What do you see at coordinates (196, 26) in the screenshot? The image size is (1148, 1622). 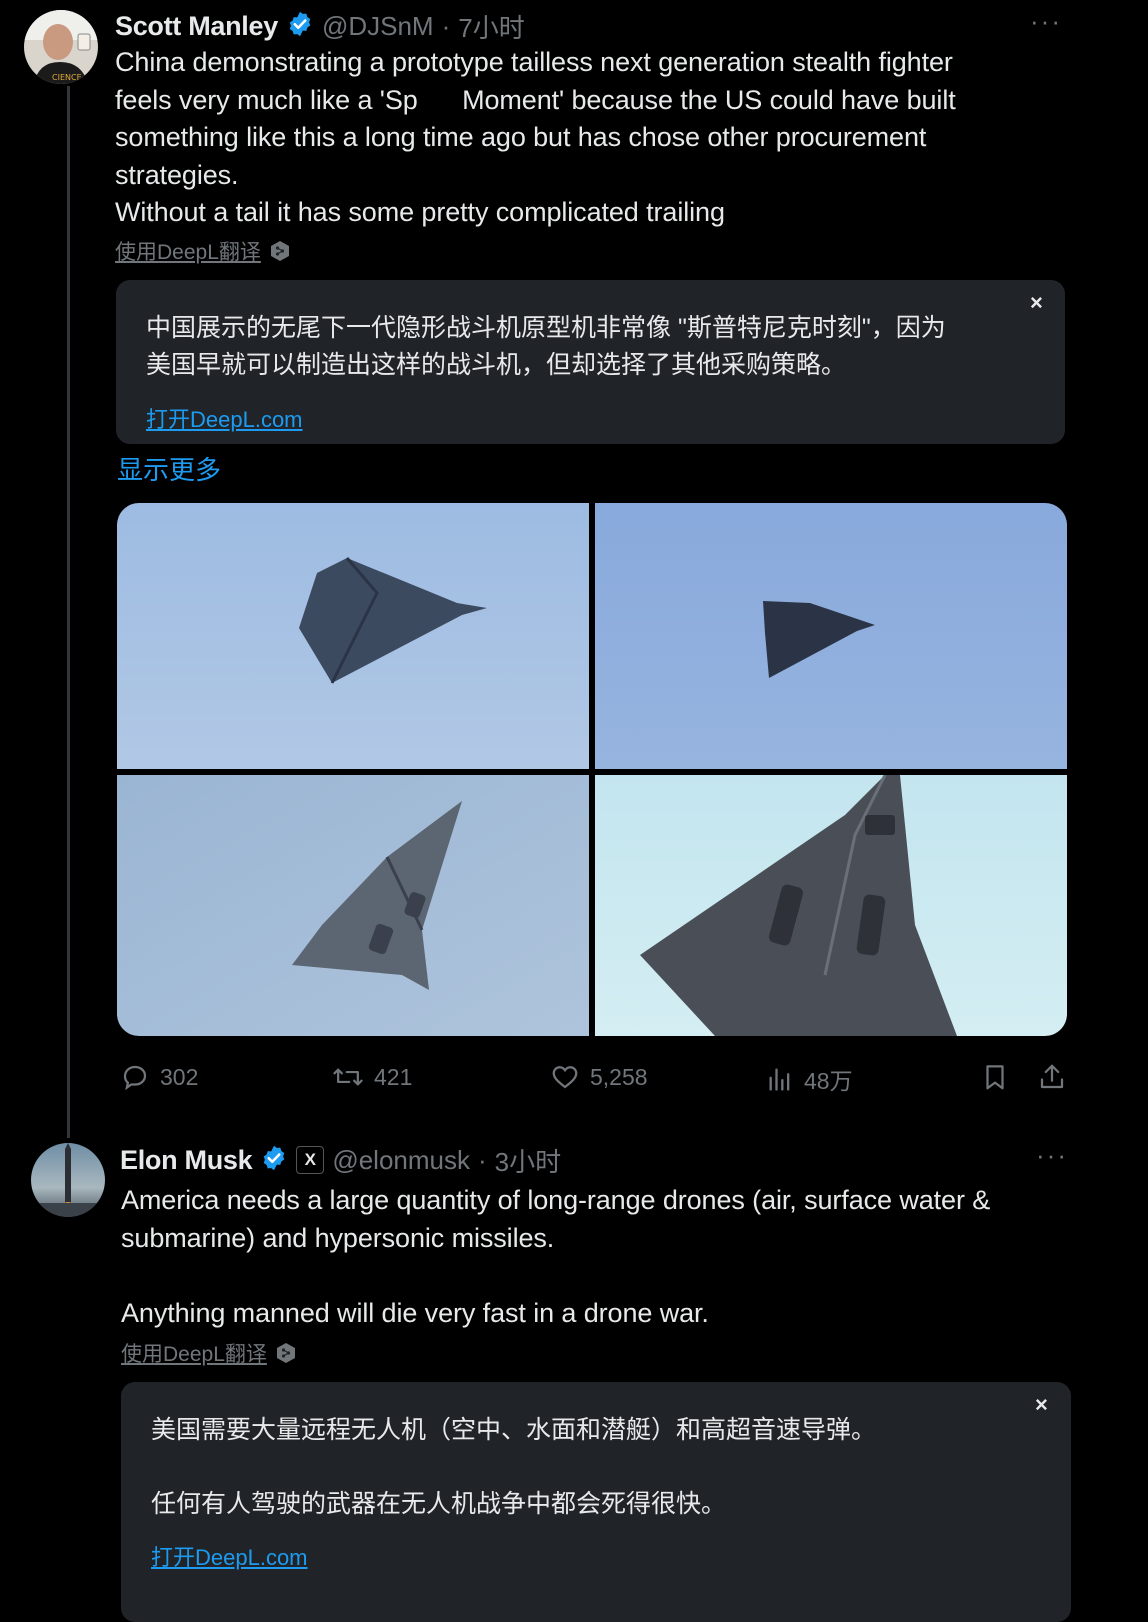 I see `author-name: Scott Manley` at bounding box center [196, 26].